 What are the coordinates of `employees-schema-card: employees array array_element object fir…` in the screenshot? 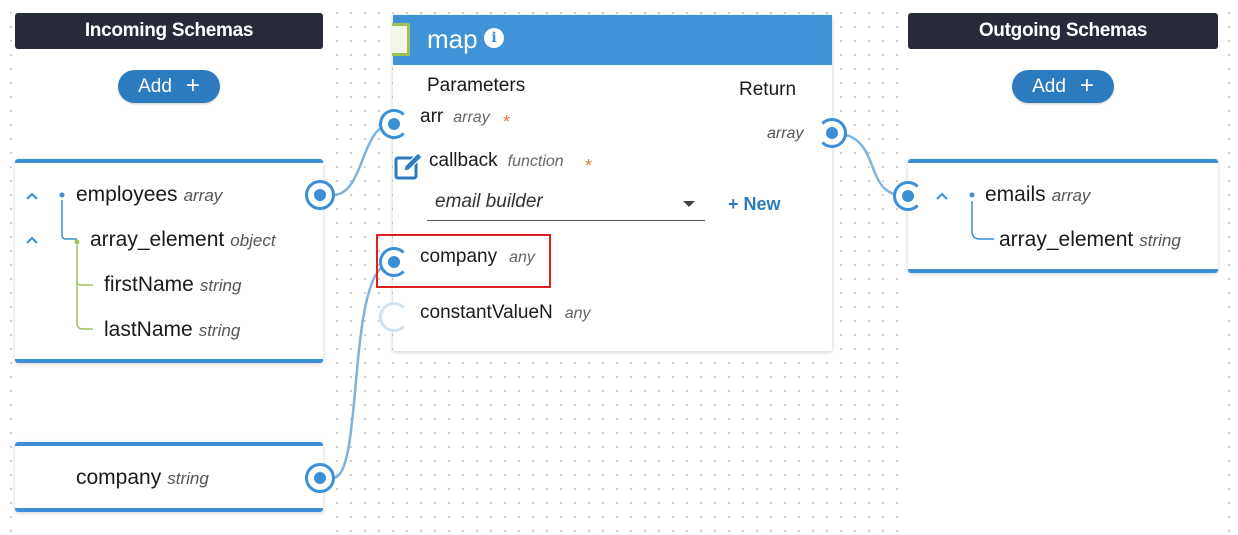 It's located at (169, 261).